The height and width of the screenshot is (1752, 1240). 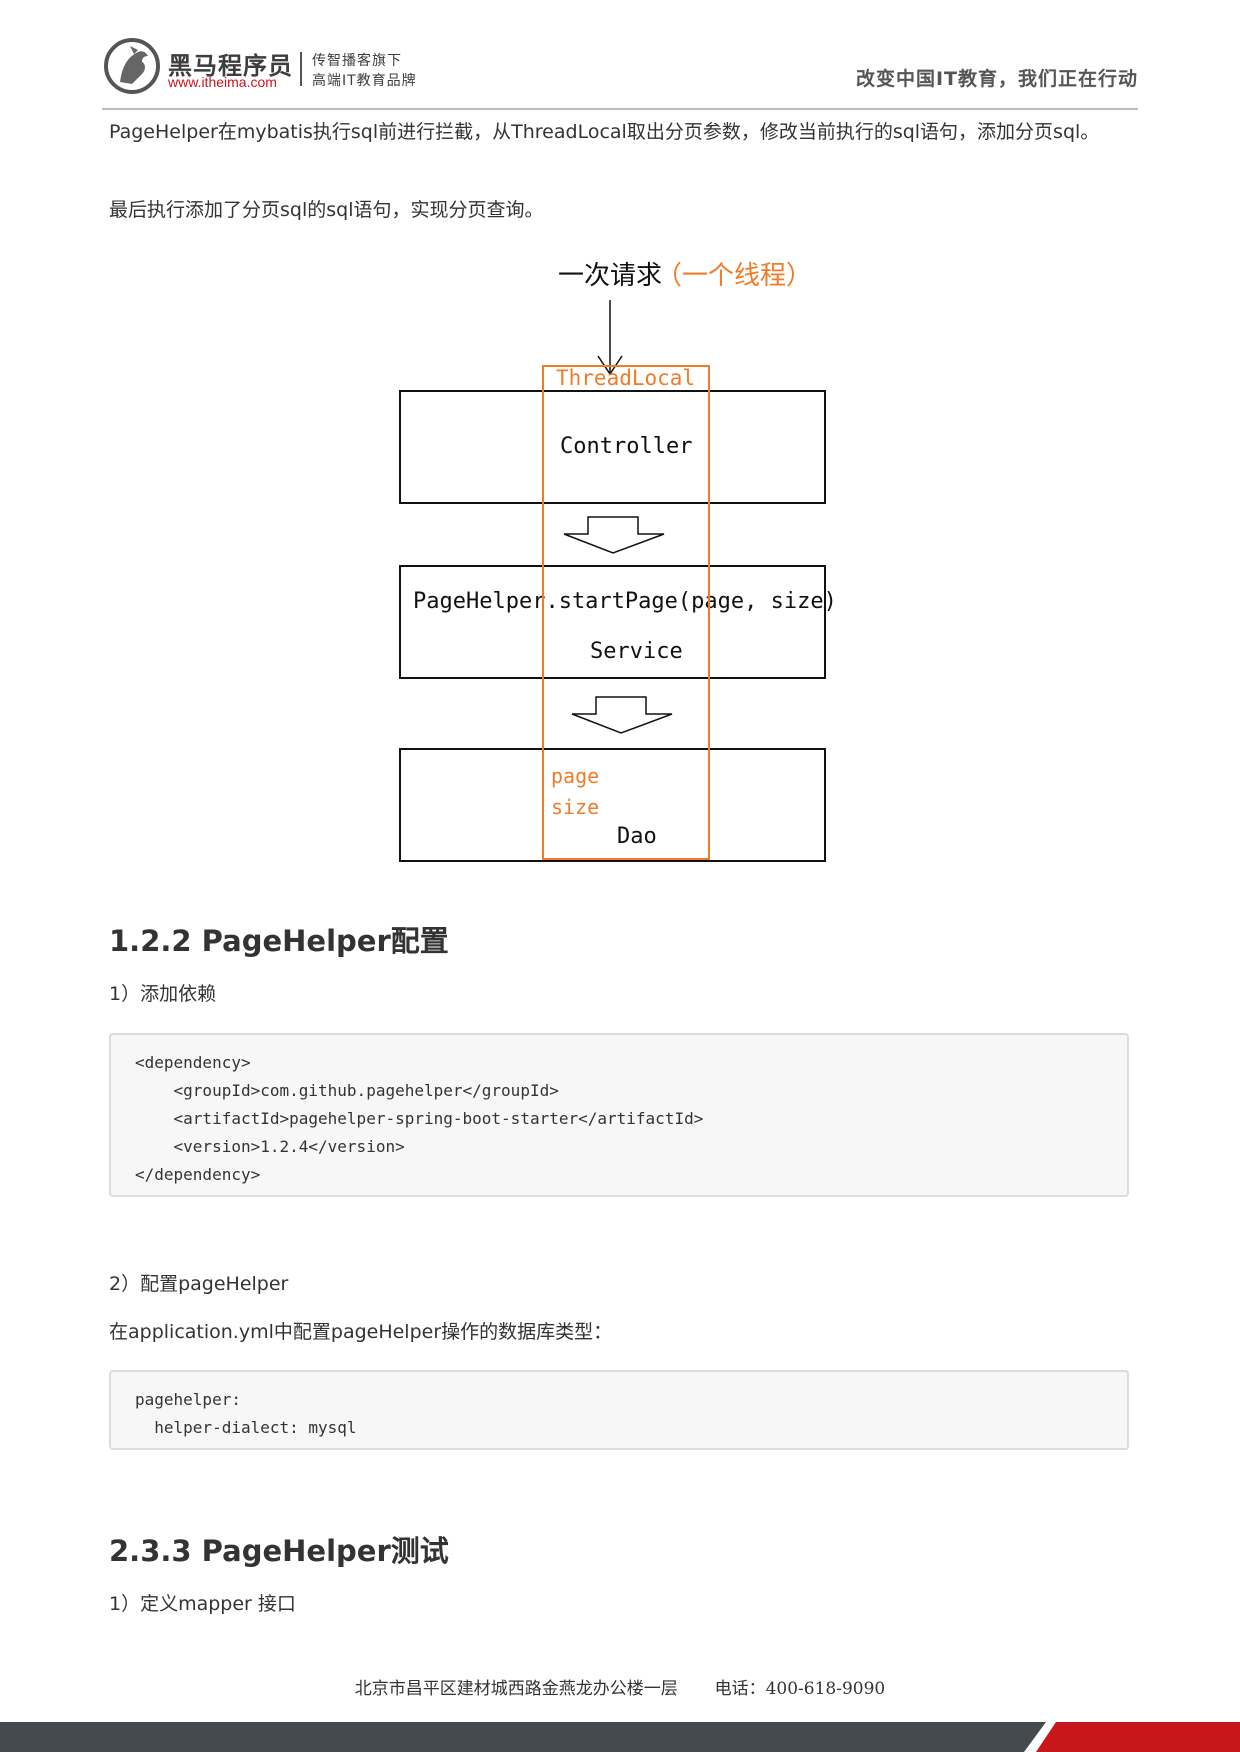 What do you see at coordinates (279, 941) in the screenshot?
I see `section-heading-config: 1.2.2 PageHelper配置` at bounding box center [279, 941].